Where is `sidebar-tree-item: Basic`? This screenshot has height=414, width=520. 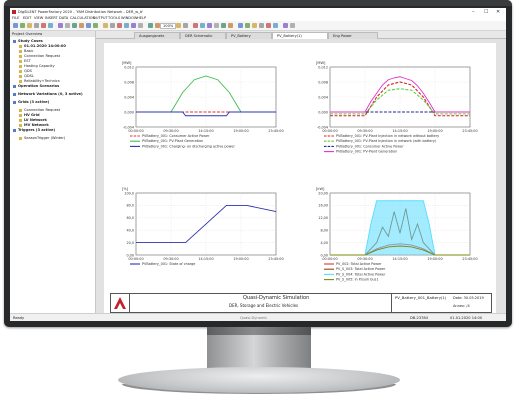 sidebar-tree-item: Basic is located at coordinates (26, 51).